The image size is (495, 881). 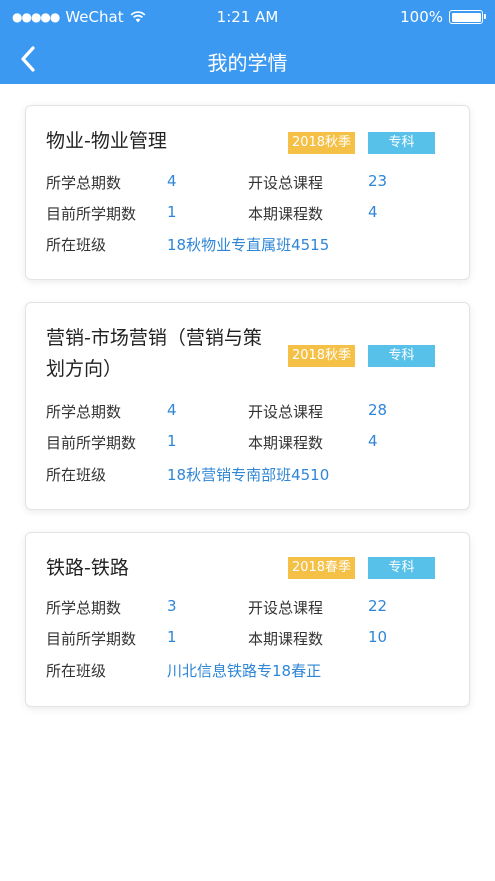 I want to click on total-courses-value: 23, so click(x=378, y=181).